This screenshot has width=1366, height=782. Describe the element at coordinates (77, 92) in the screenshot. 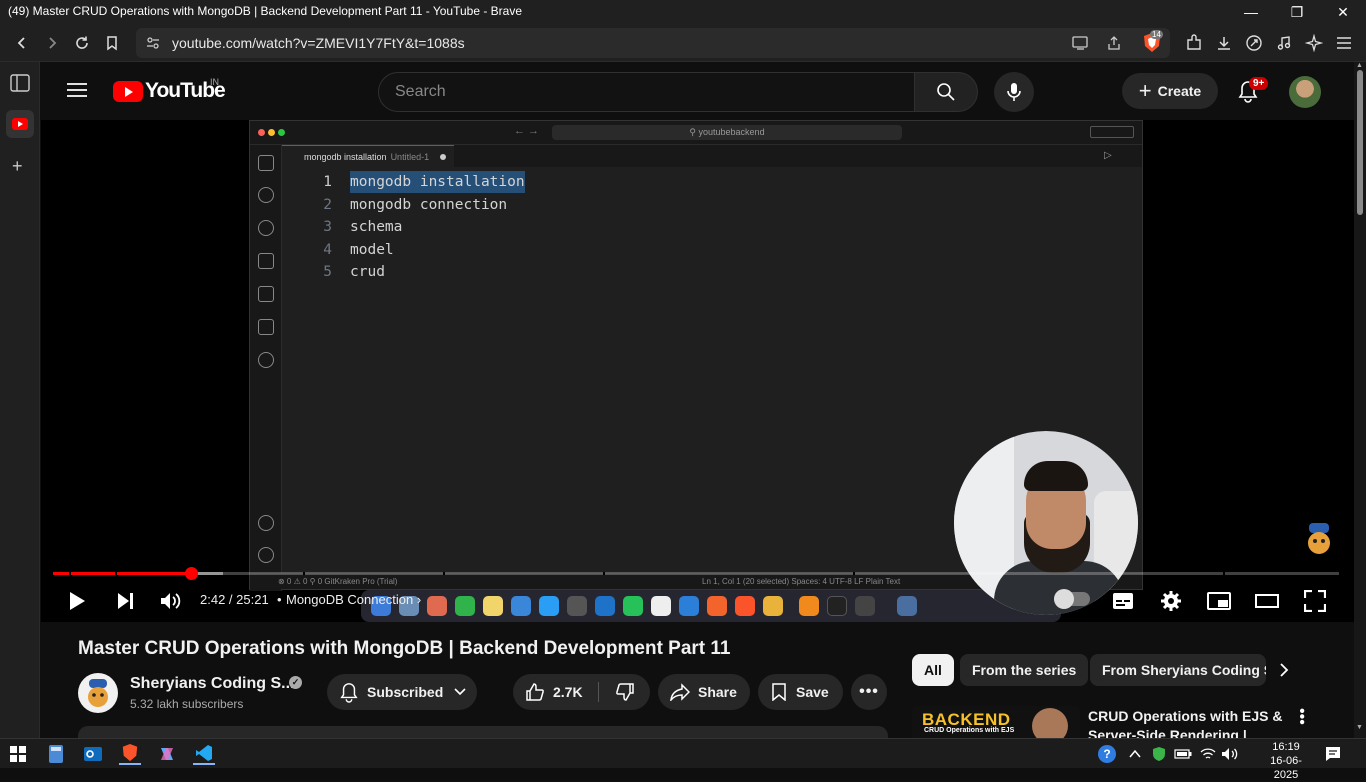

I see `guide-menu-icon` at that location.